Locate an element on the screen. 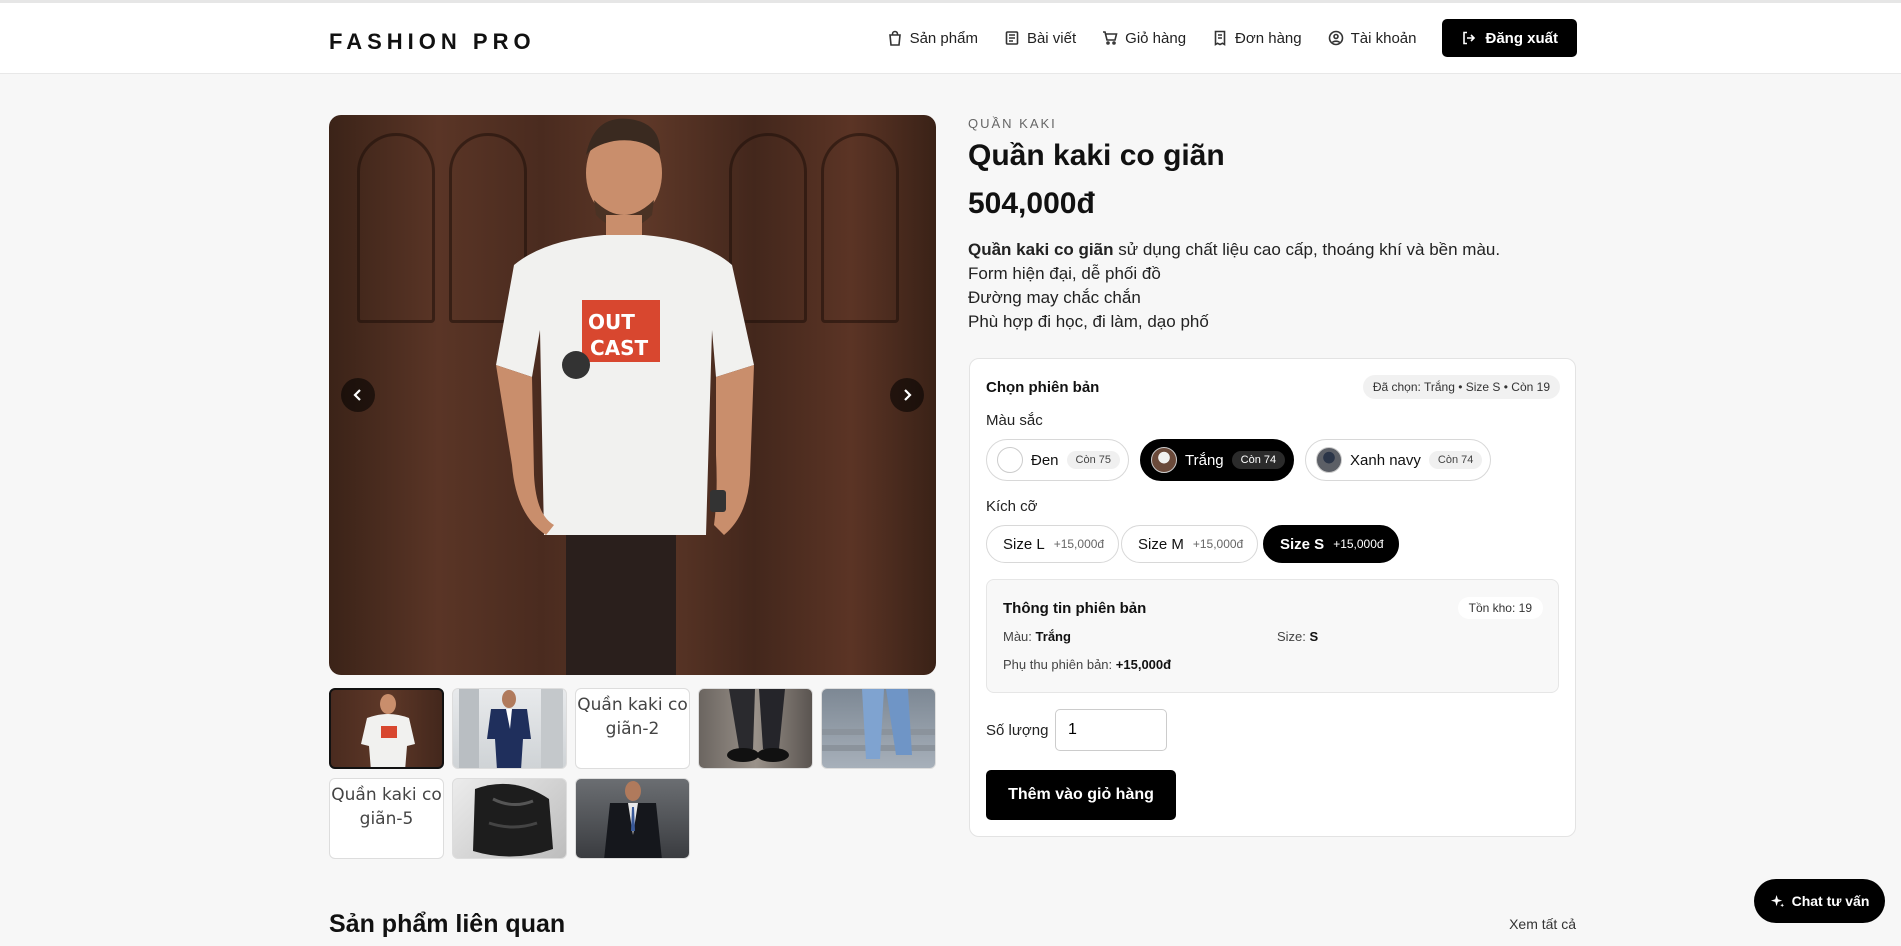 The width and height of the screenshot is (1901, 946). next-image-button is located at coordinates (907, 395).